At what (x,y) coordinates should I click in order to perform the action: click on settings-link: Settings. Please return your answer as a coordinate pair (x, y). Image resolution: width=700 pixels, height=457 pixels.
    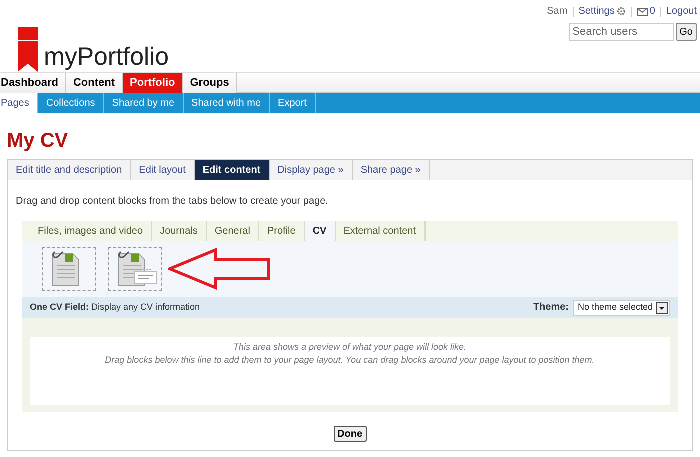
    Looking at the image, I should click on (602, 11).